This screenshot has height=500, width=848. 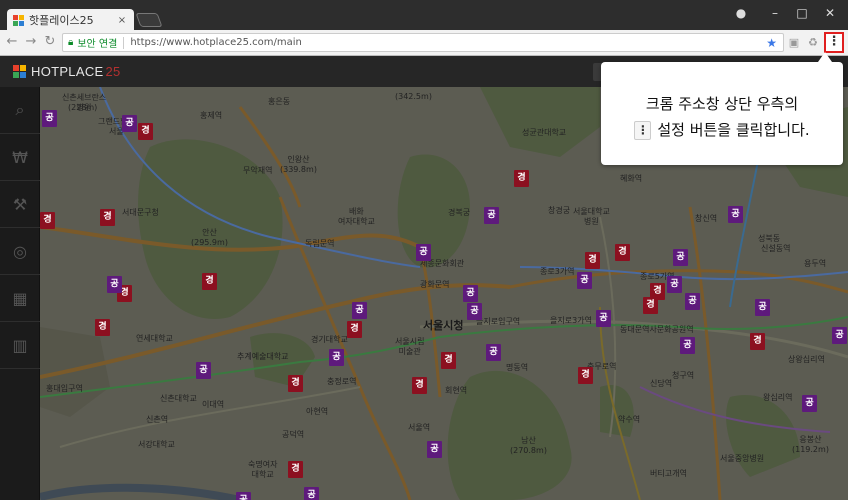 What do you see at coordinates (19, 71) in the screenshot?
I see `logo-grid-icon` at bounding box center [19, 71].